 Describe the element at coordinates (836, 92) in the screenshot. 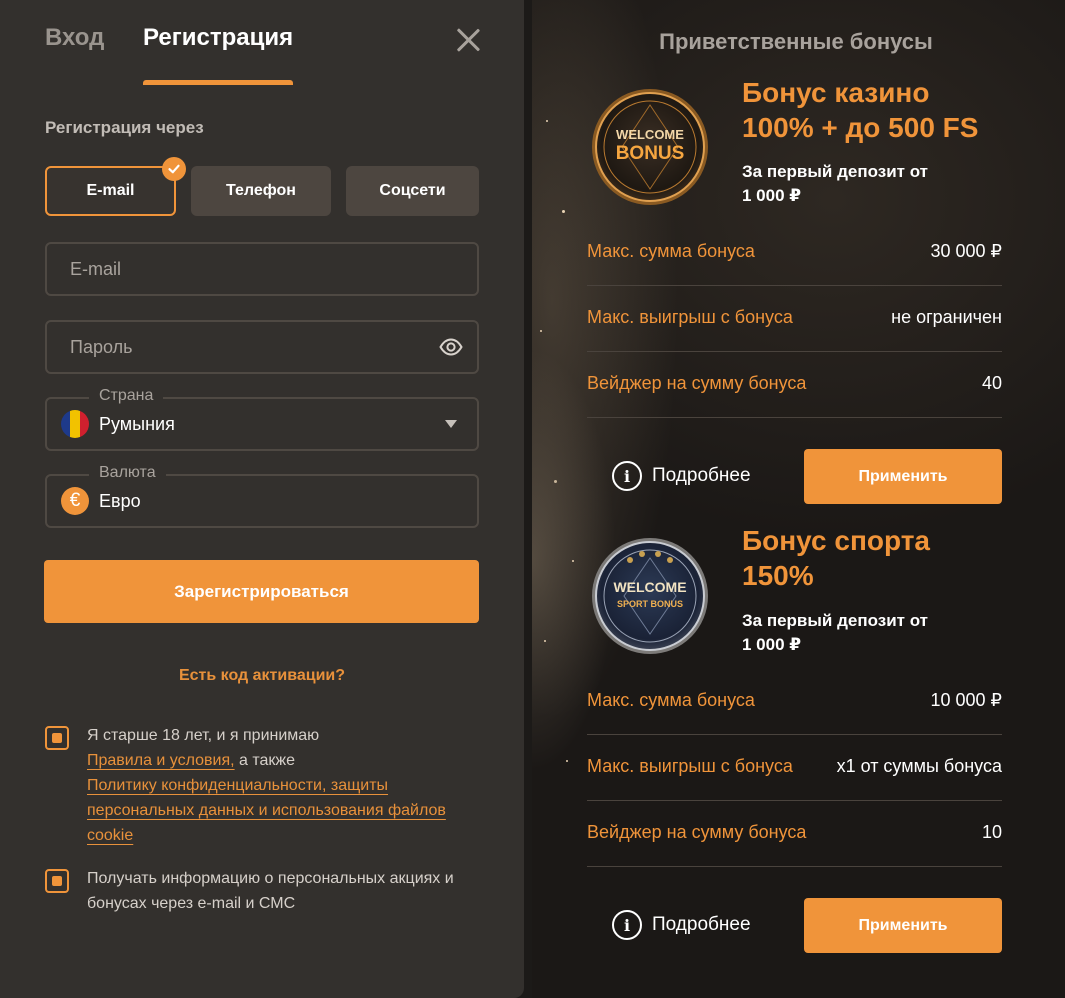

I see `casino-bonus-title-line1: Бонус казино` at that location.